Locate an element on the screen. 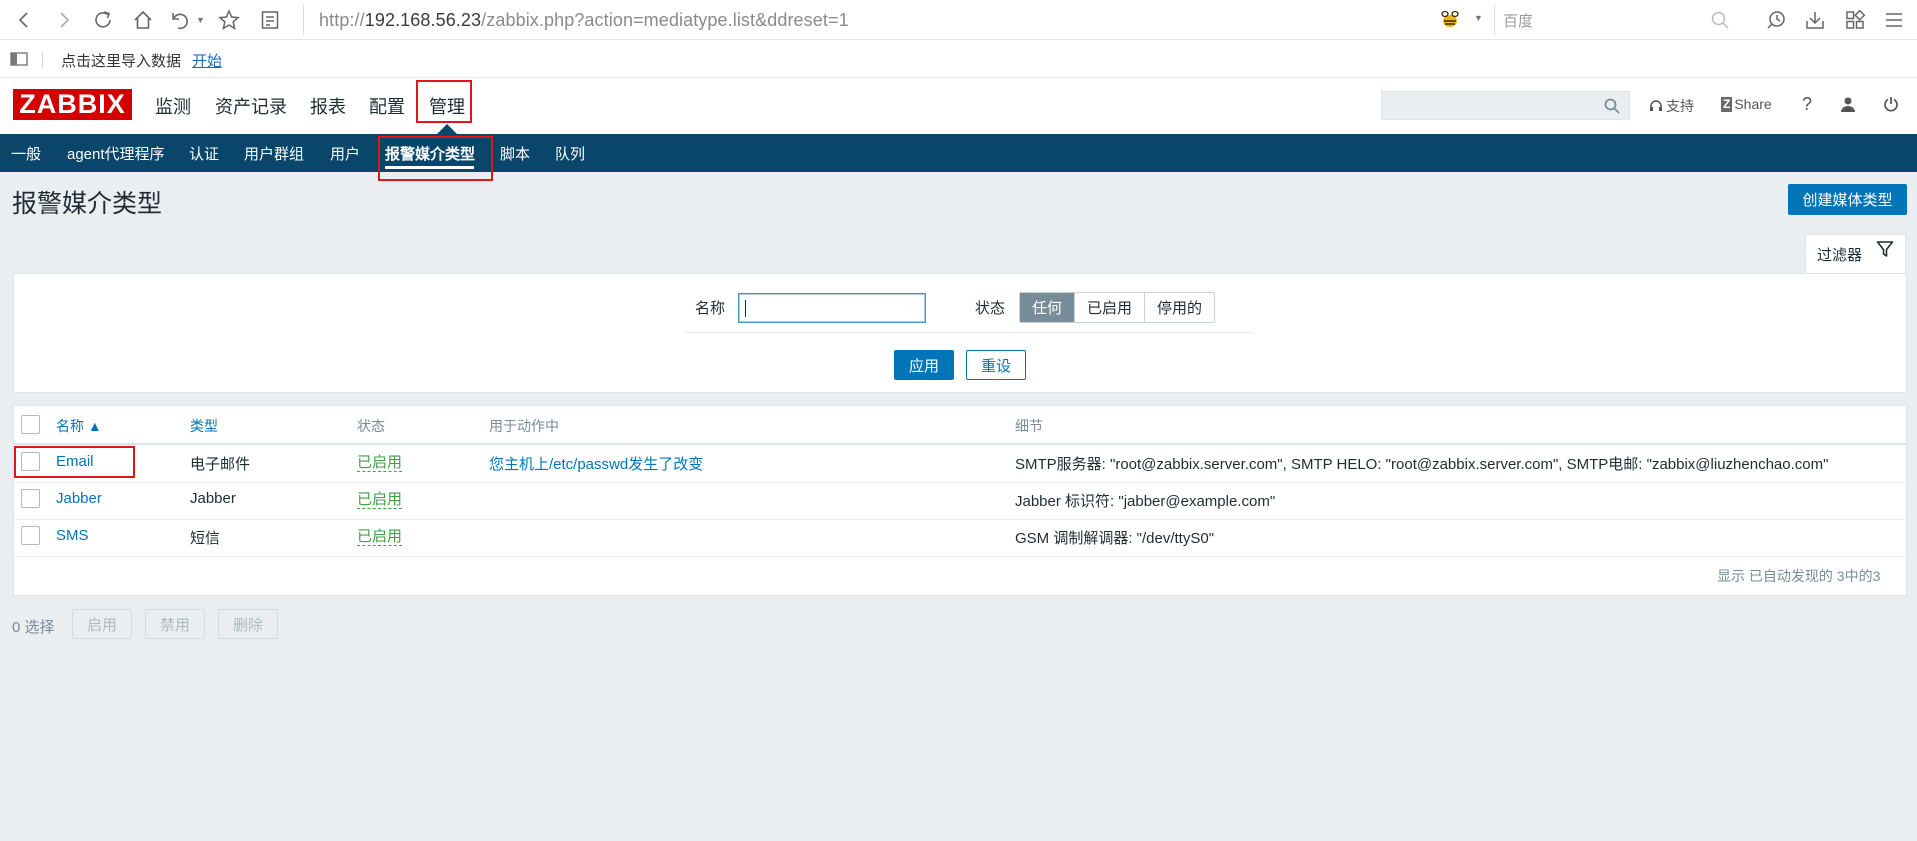 The image size is (1917, 841). filter-name-input is located at coordinates (832, 308).